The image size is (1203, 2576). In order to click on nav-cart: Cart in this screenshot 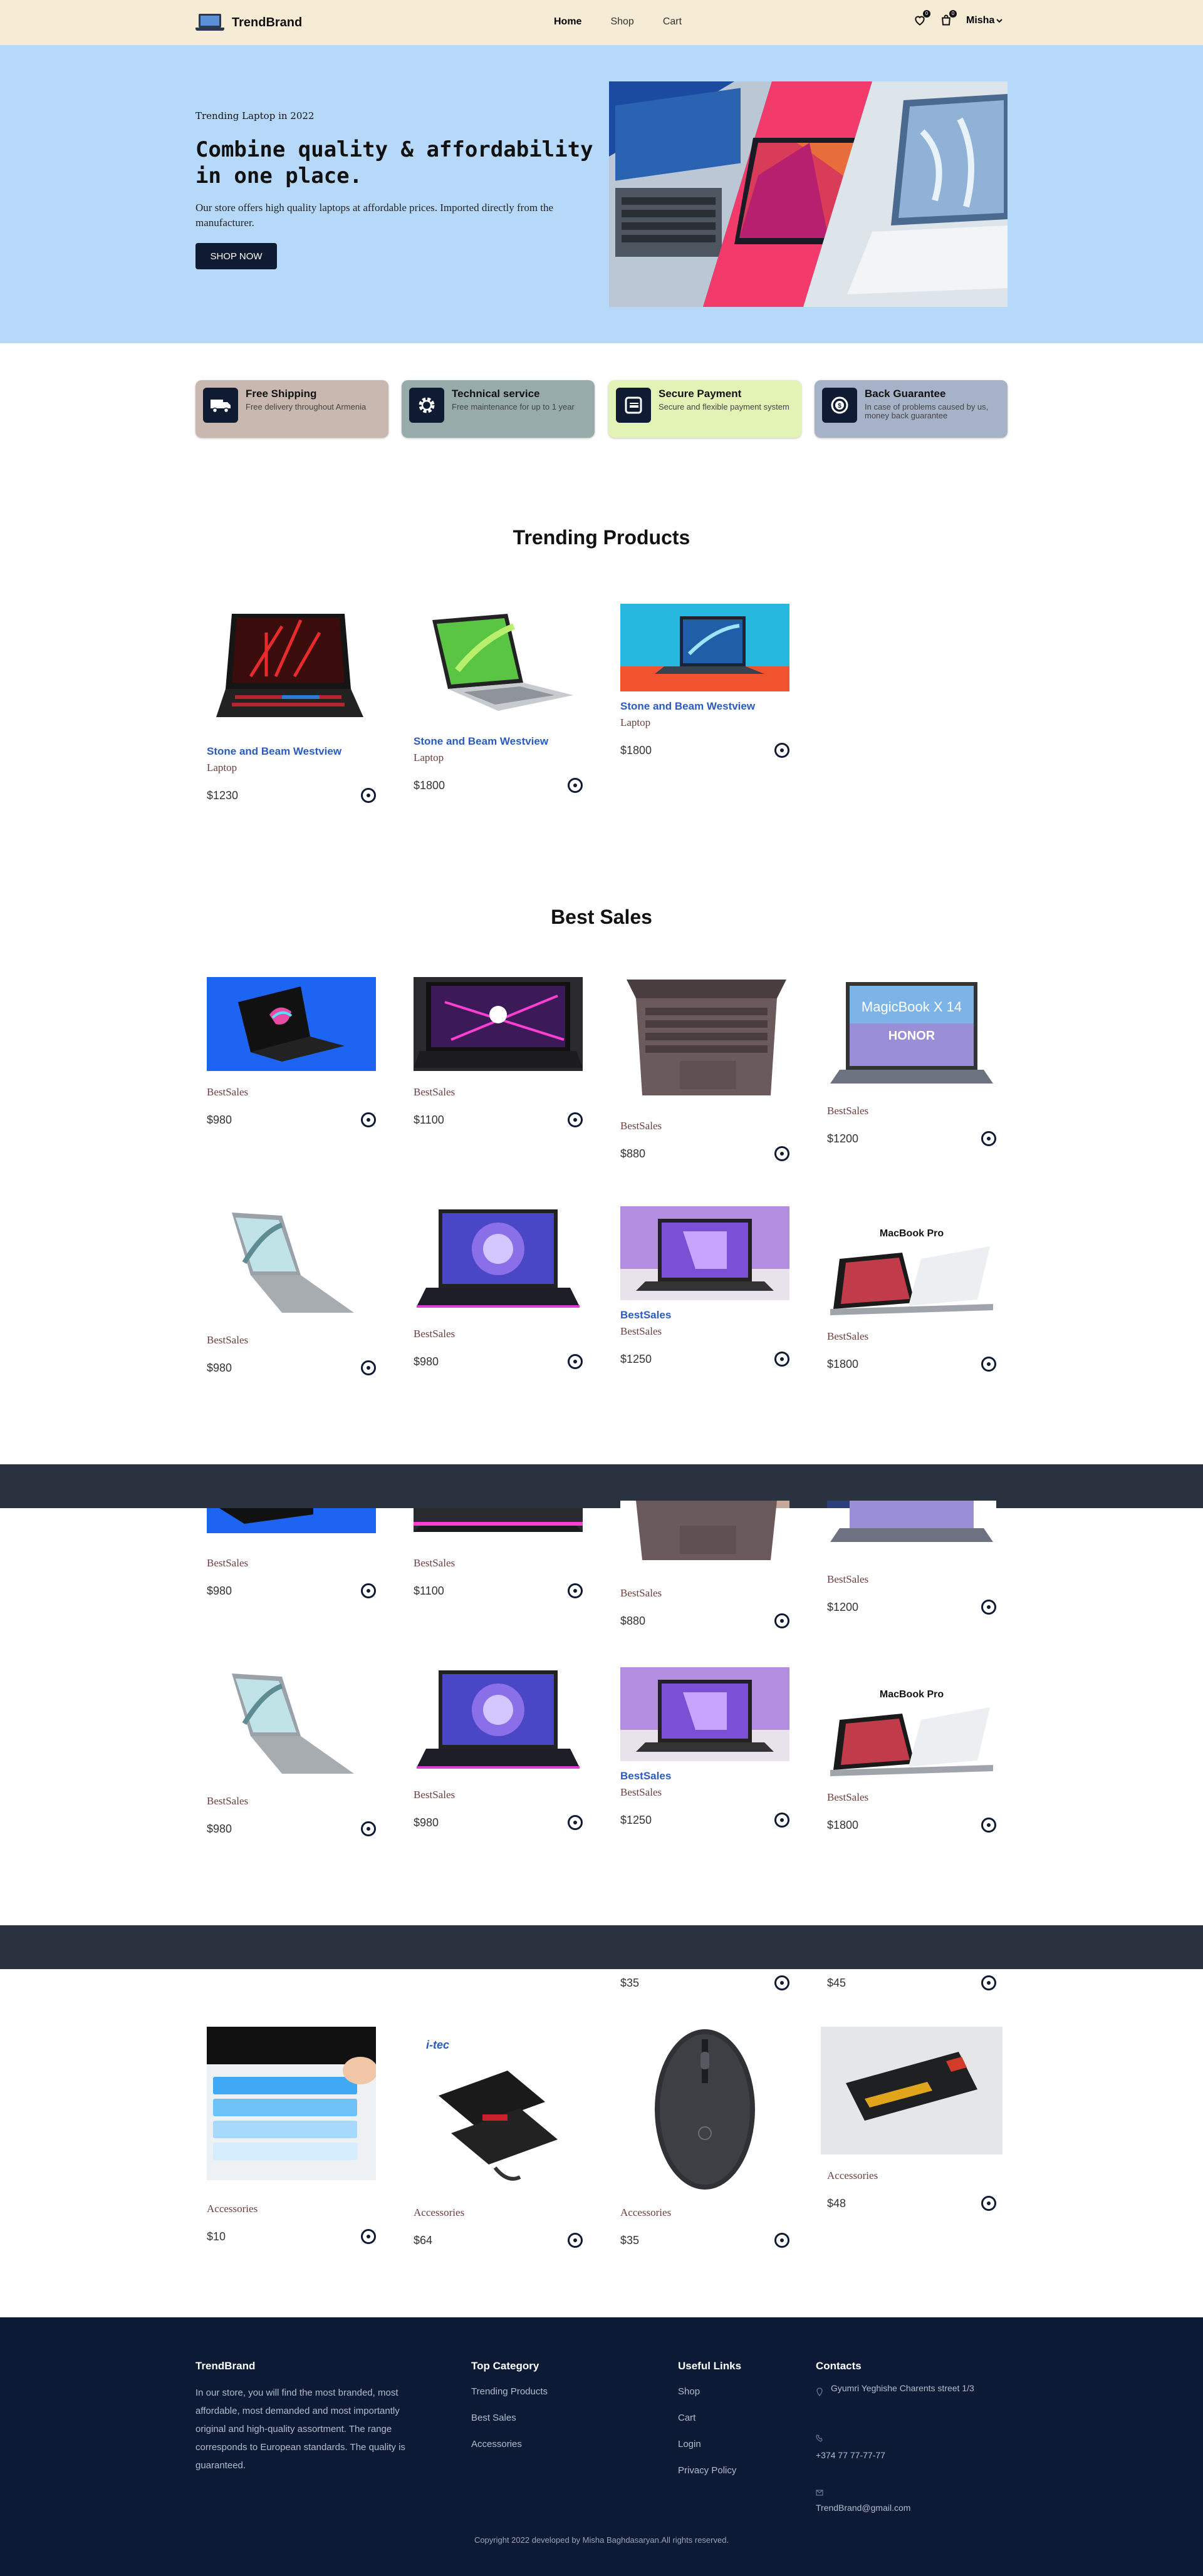, I will do `click(672, 22)`.